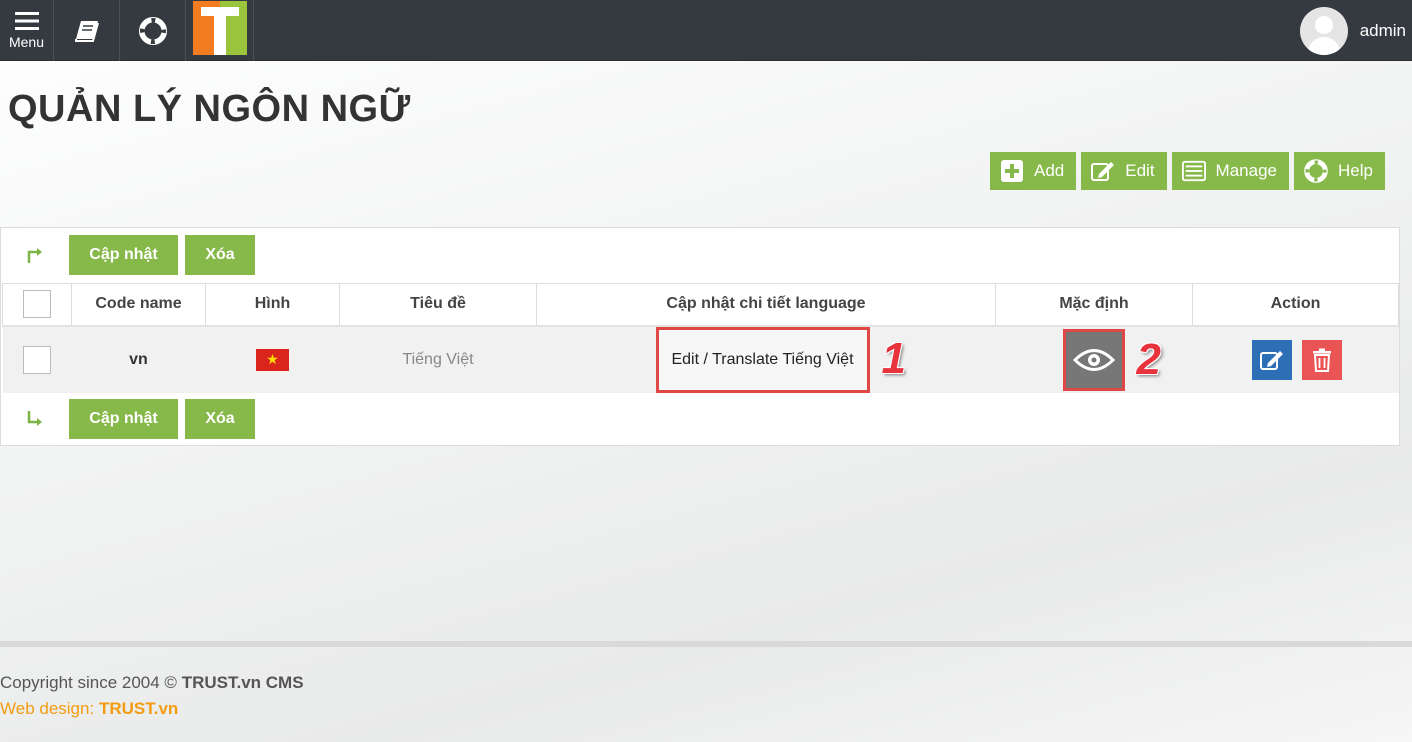 The height and width of the screenshot is (742, 1412). What do you see at coordinates (138, 358) in the screenshot?
I see `code-cell: vn` at bounding box center [138, 358].